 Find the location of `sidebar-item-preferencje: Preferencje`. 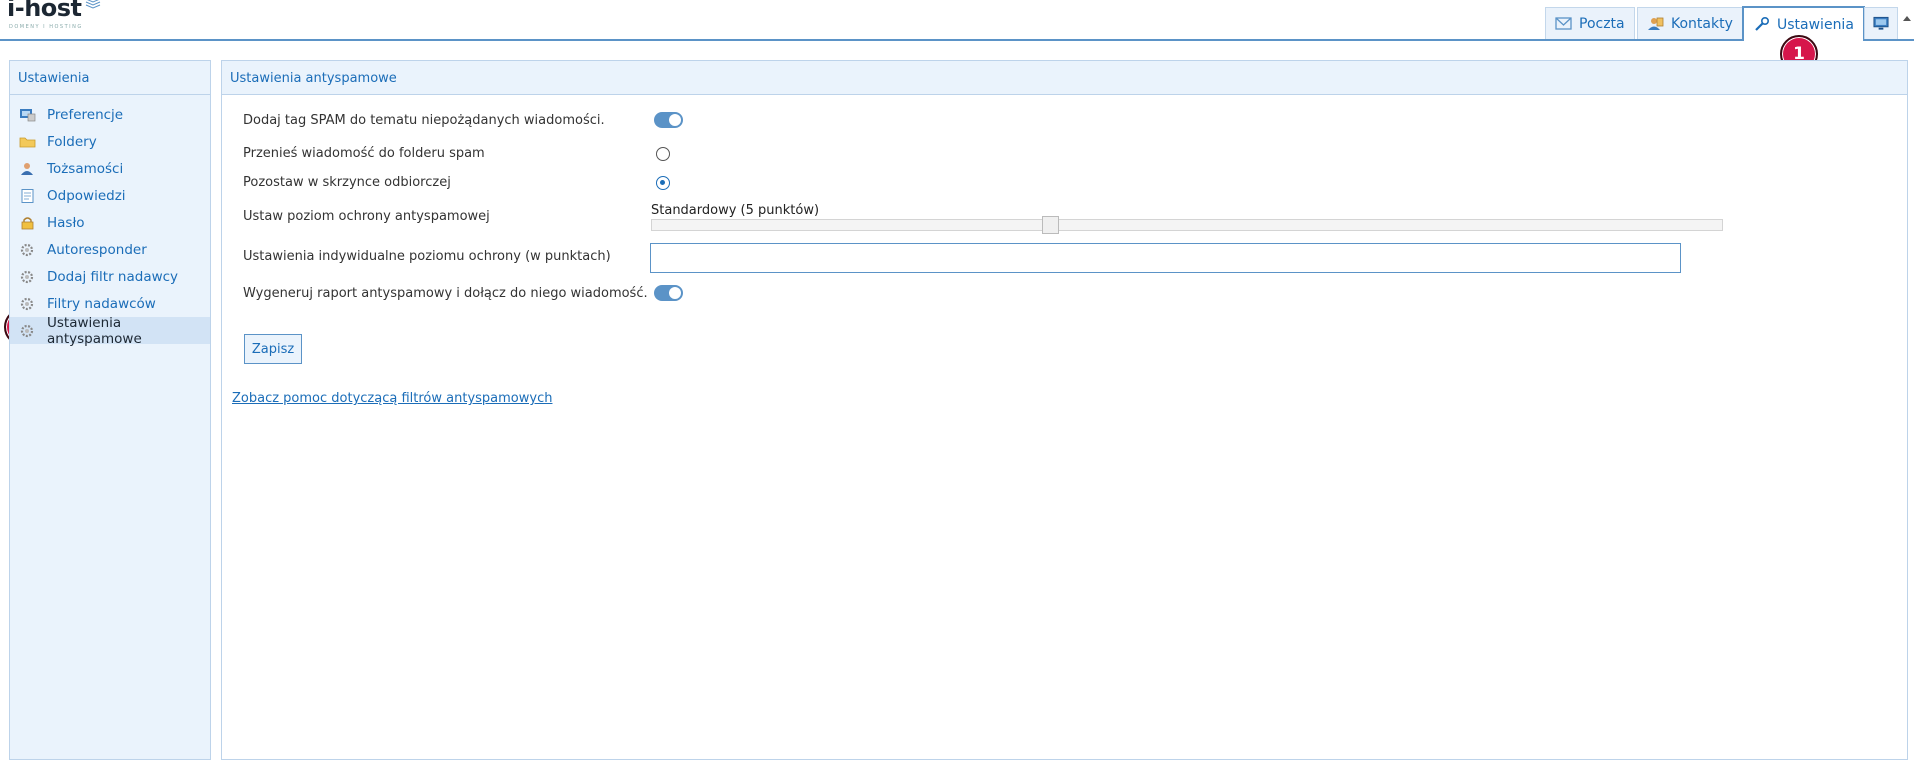

sidebar-item-preferencje: Preferencje is located at coordinates (110, 114).